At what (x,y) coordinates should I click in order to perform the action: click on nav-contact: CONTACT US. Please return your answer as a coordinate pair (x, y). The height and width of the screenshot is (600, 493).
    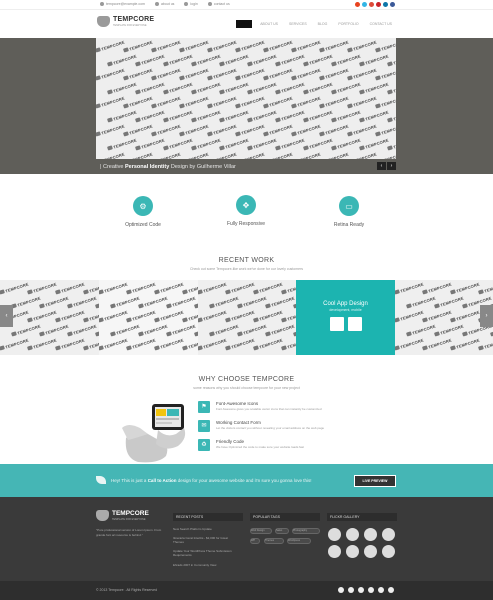
    Looking at the image, I should click on (381, 24).